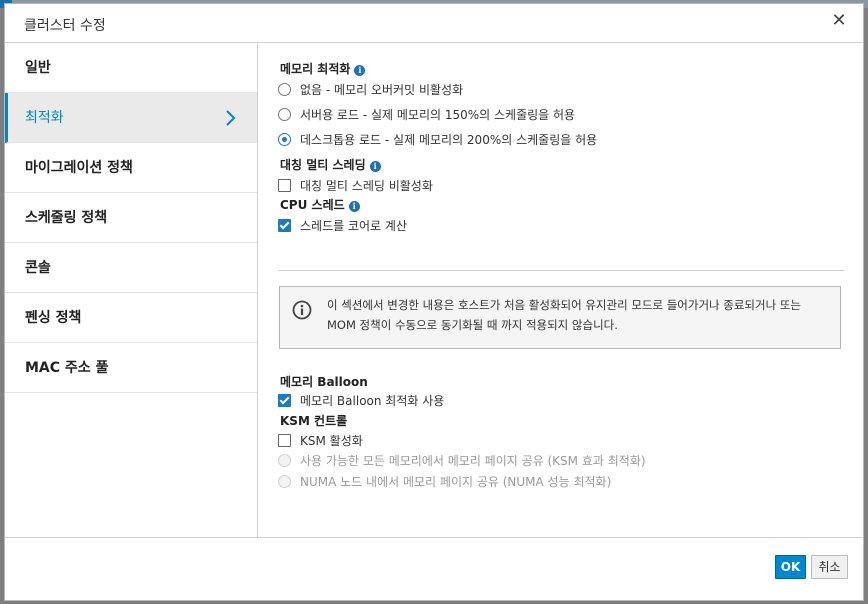 The height and width of the screenshot is (604, 868). Describe the element at coordinates (302, 310) in the screenshot. I see `info-circle-icon` at that location.